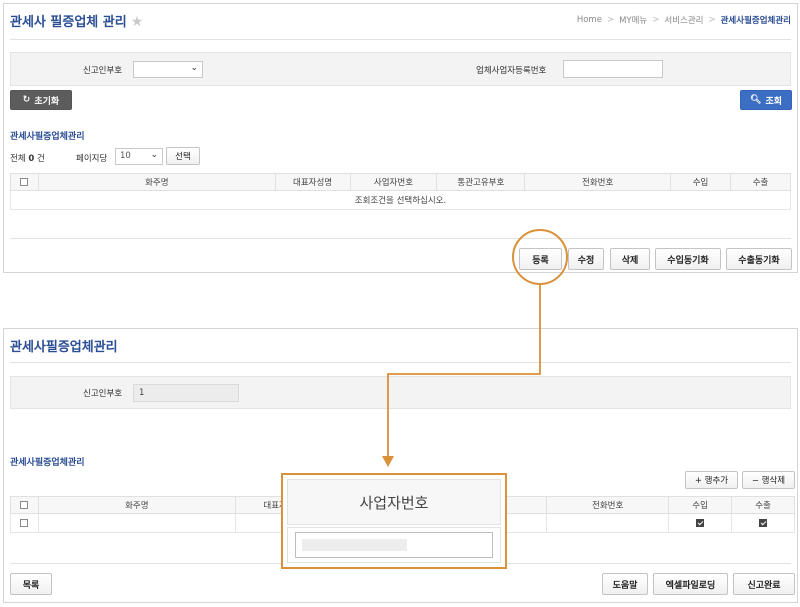  Describe the element at coordinates (47, 101) in the screenshot. I see `reset-label: 초기화` at that location.